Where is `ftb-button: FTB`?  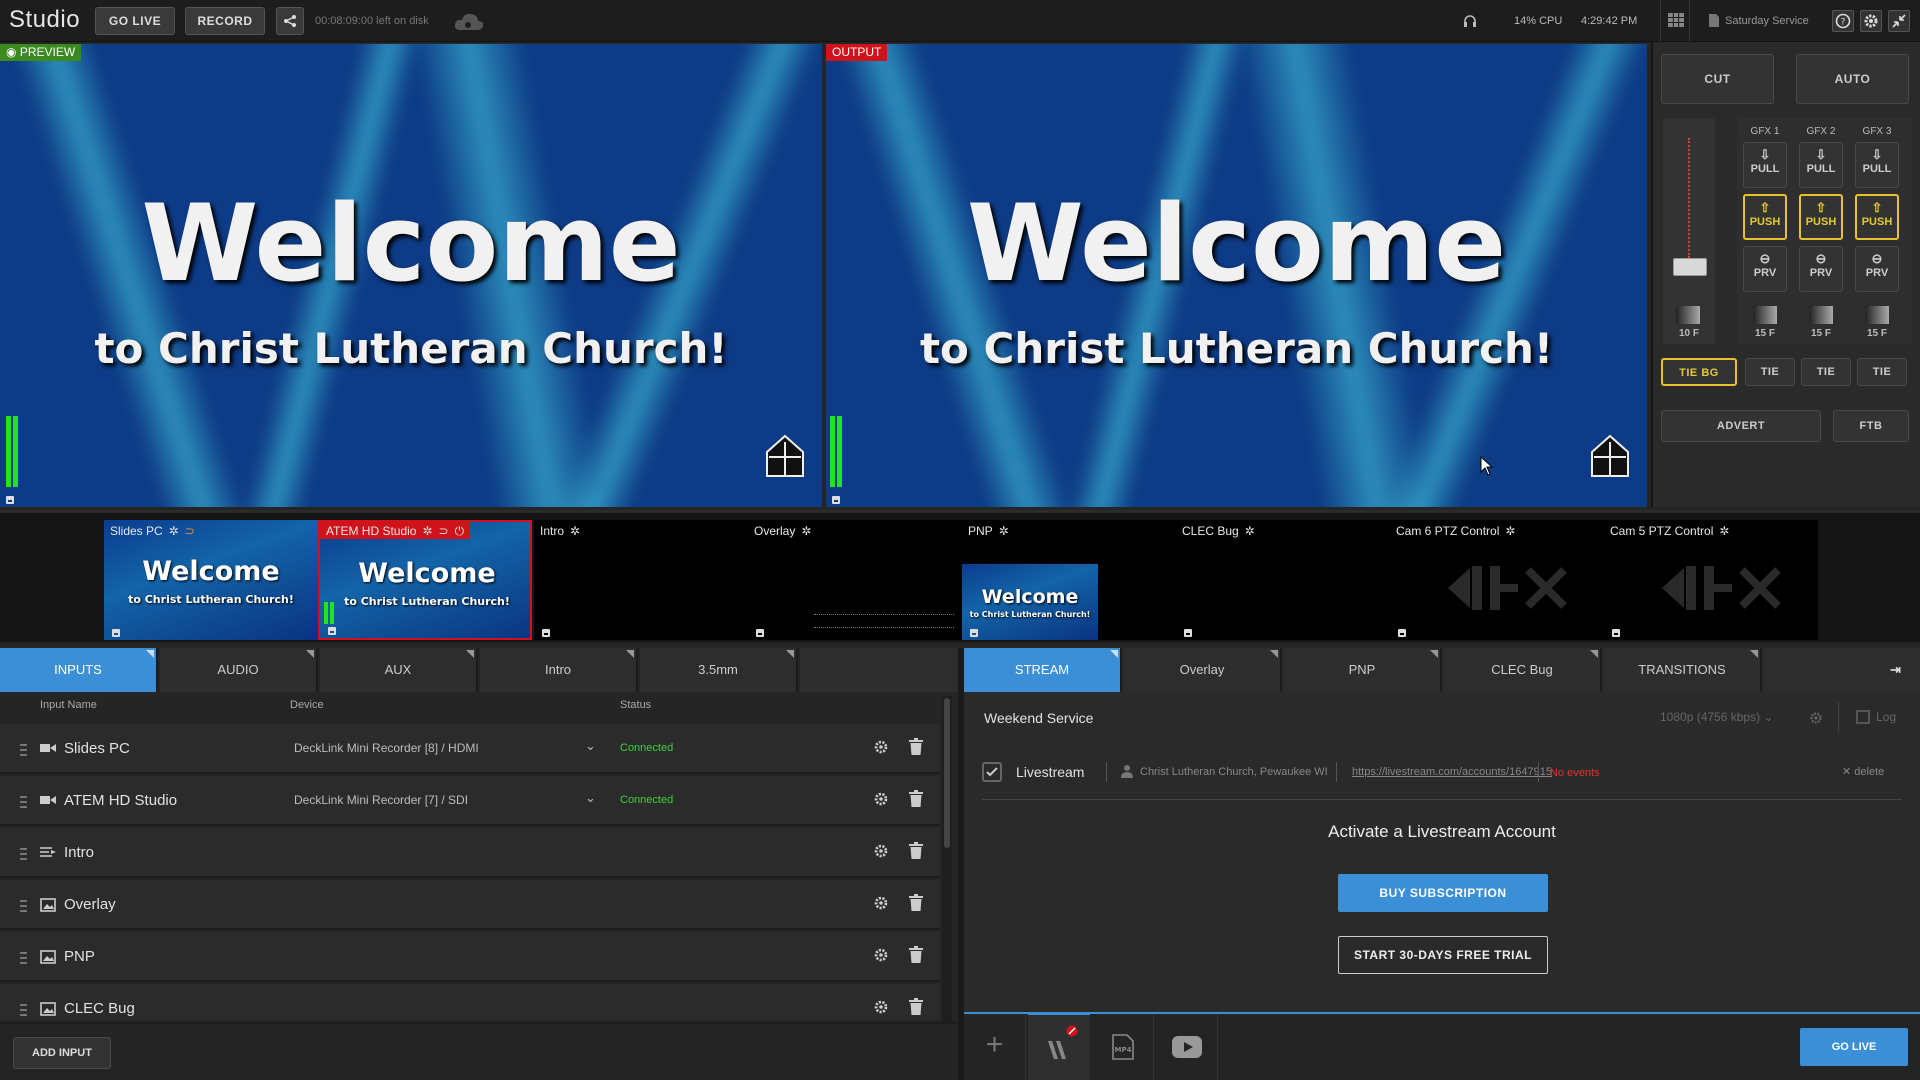
ftb-button: FTB is located at coordinates (1871, 426).